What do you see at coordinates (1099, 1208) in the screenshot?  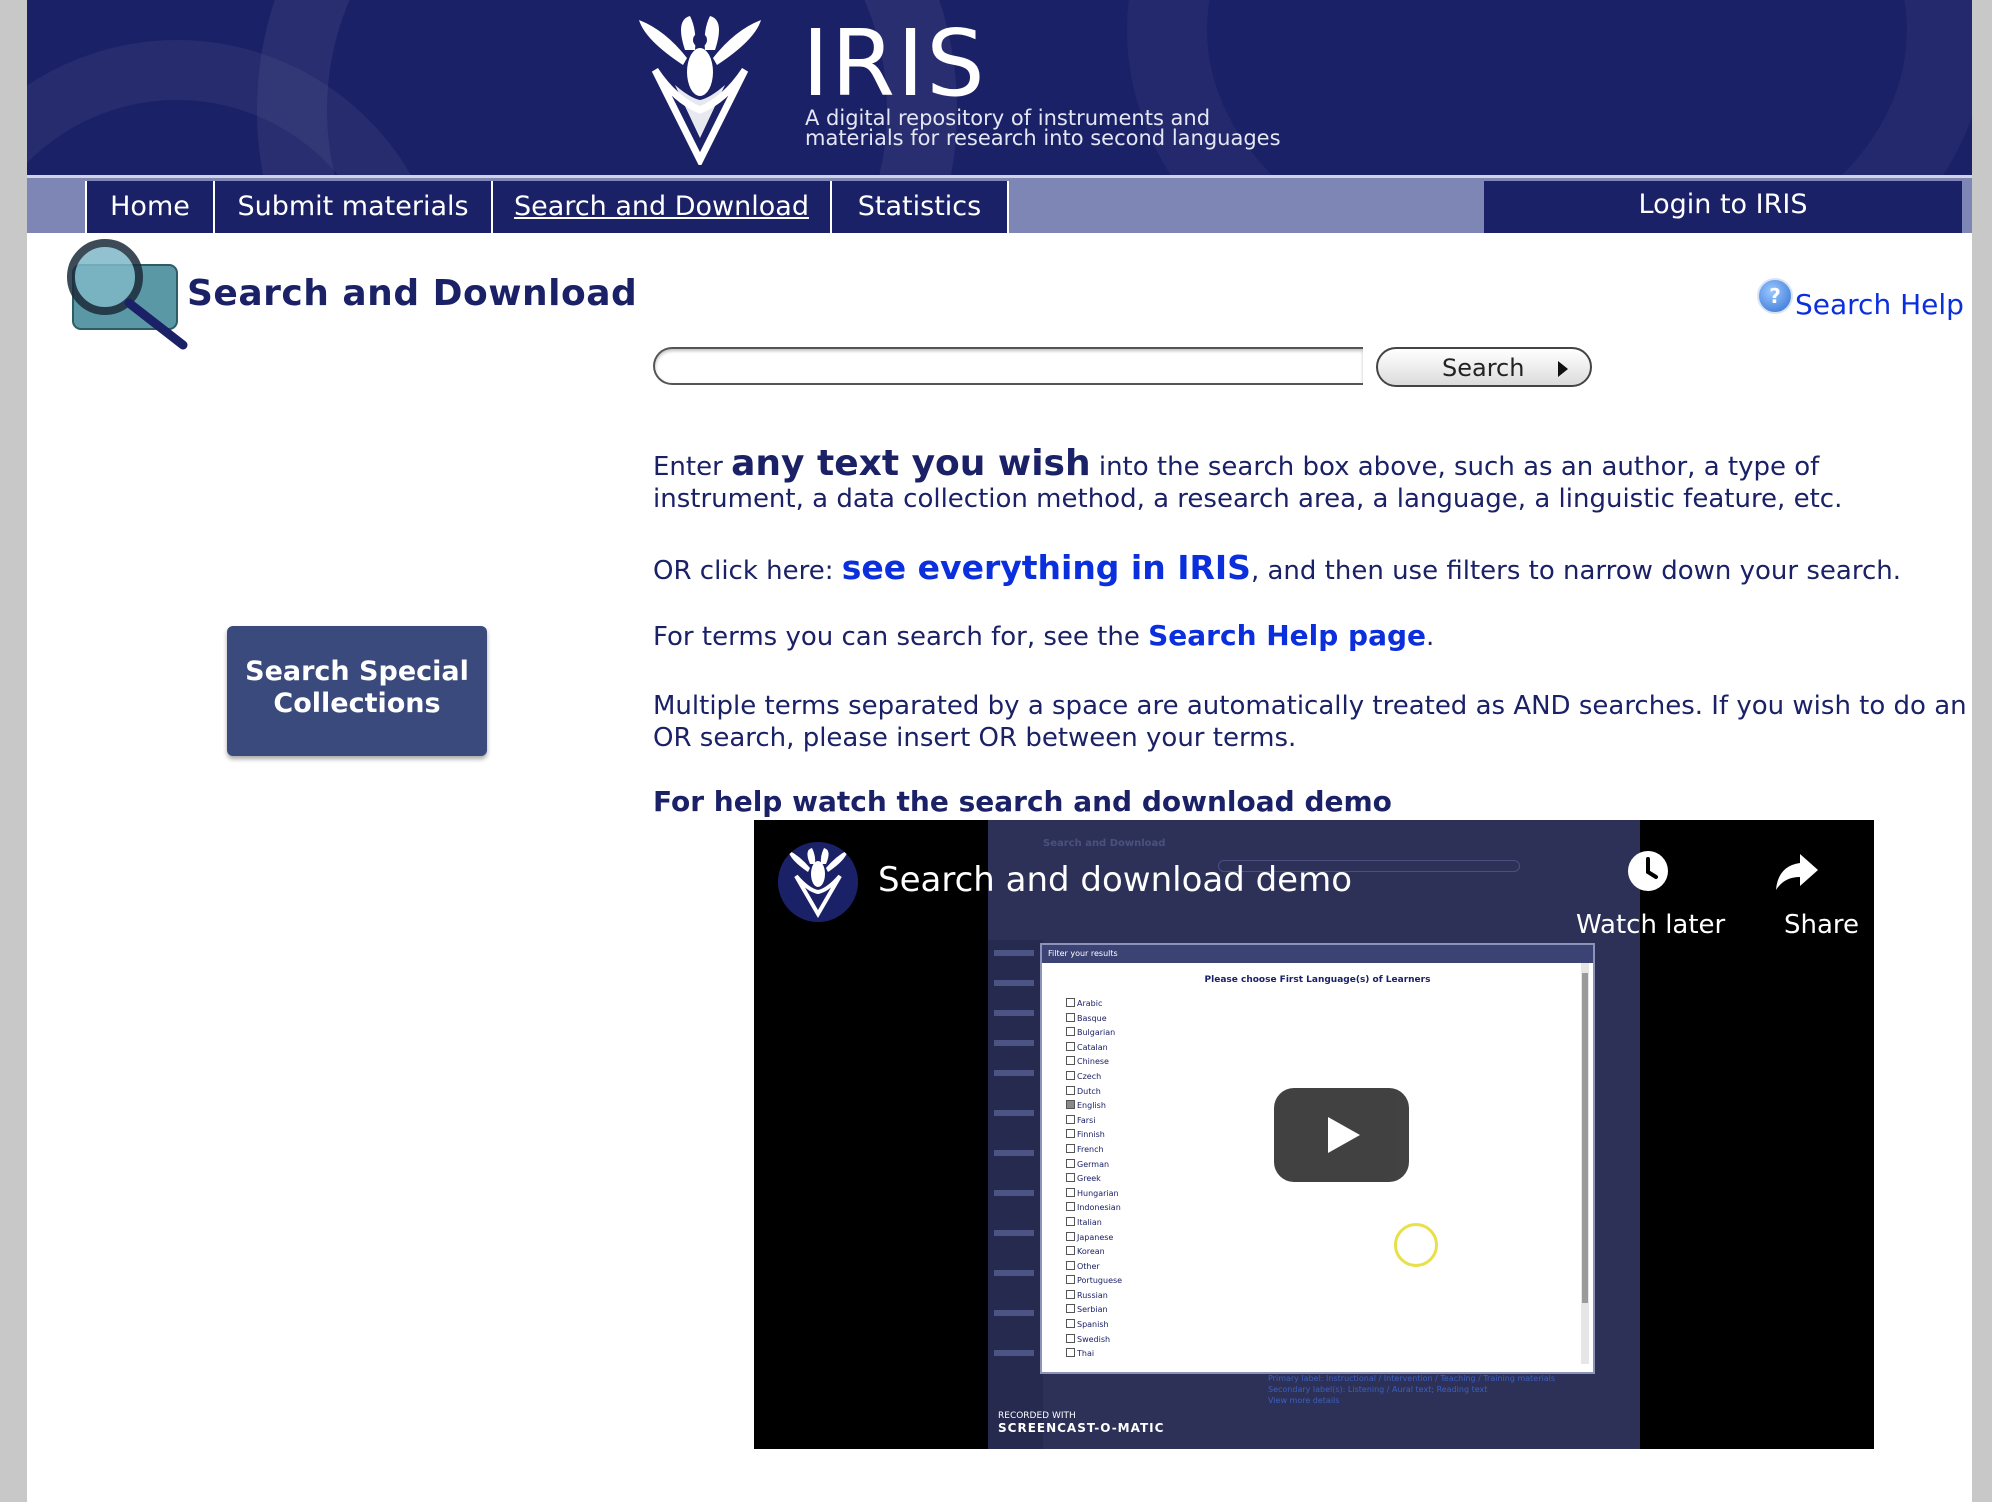 I see `video-language-label: Indonesian` at bounding box center [1099, 1208].